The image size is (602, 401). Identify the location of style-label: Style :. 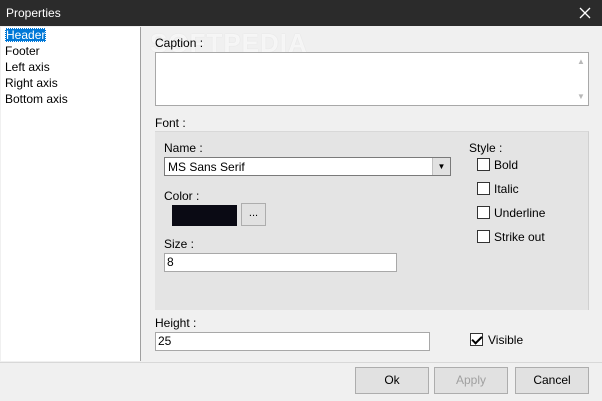
(486, 148).